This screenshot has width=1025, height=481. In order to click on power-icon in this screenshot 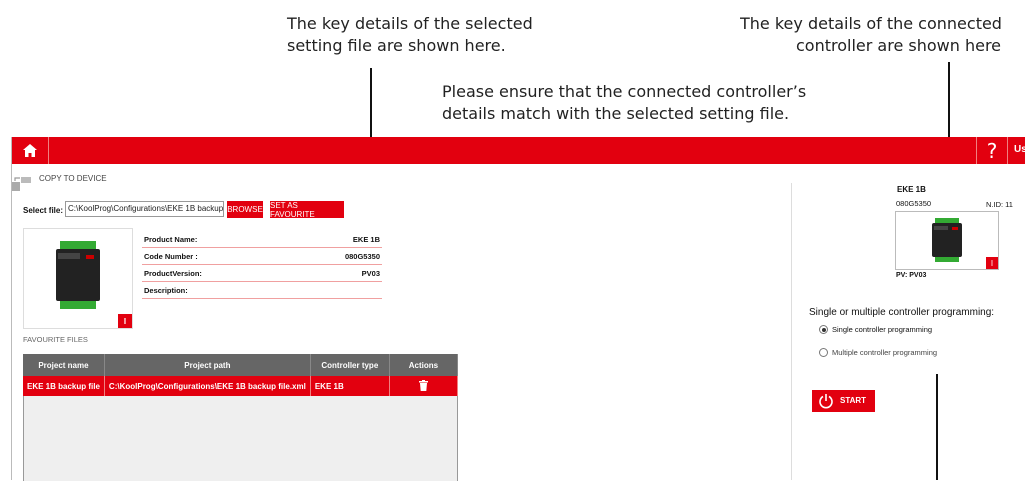, I will do `click(826, 401)`.